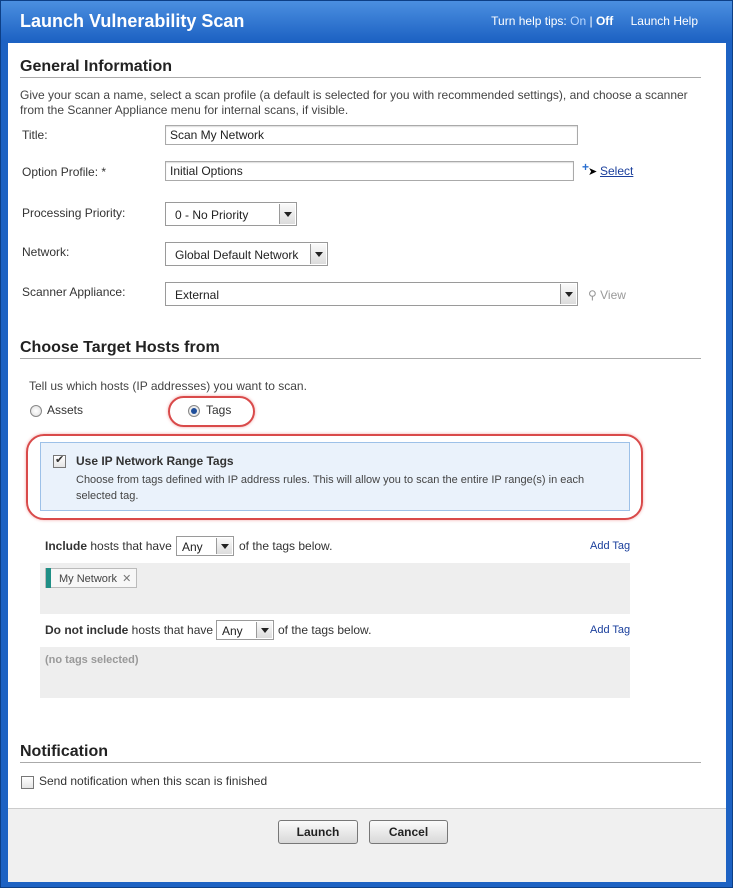 Image resolution: width=733 pixels, height=888 pixels. What do you see at coordinates (74, 213) in the screenshot?
I see `processing-priority-label: Processing Priority:` at bounding box center [74, 213].